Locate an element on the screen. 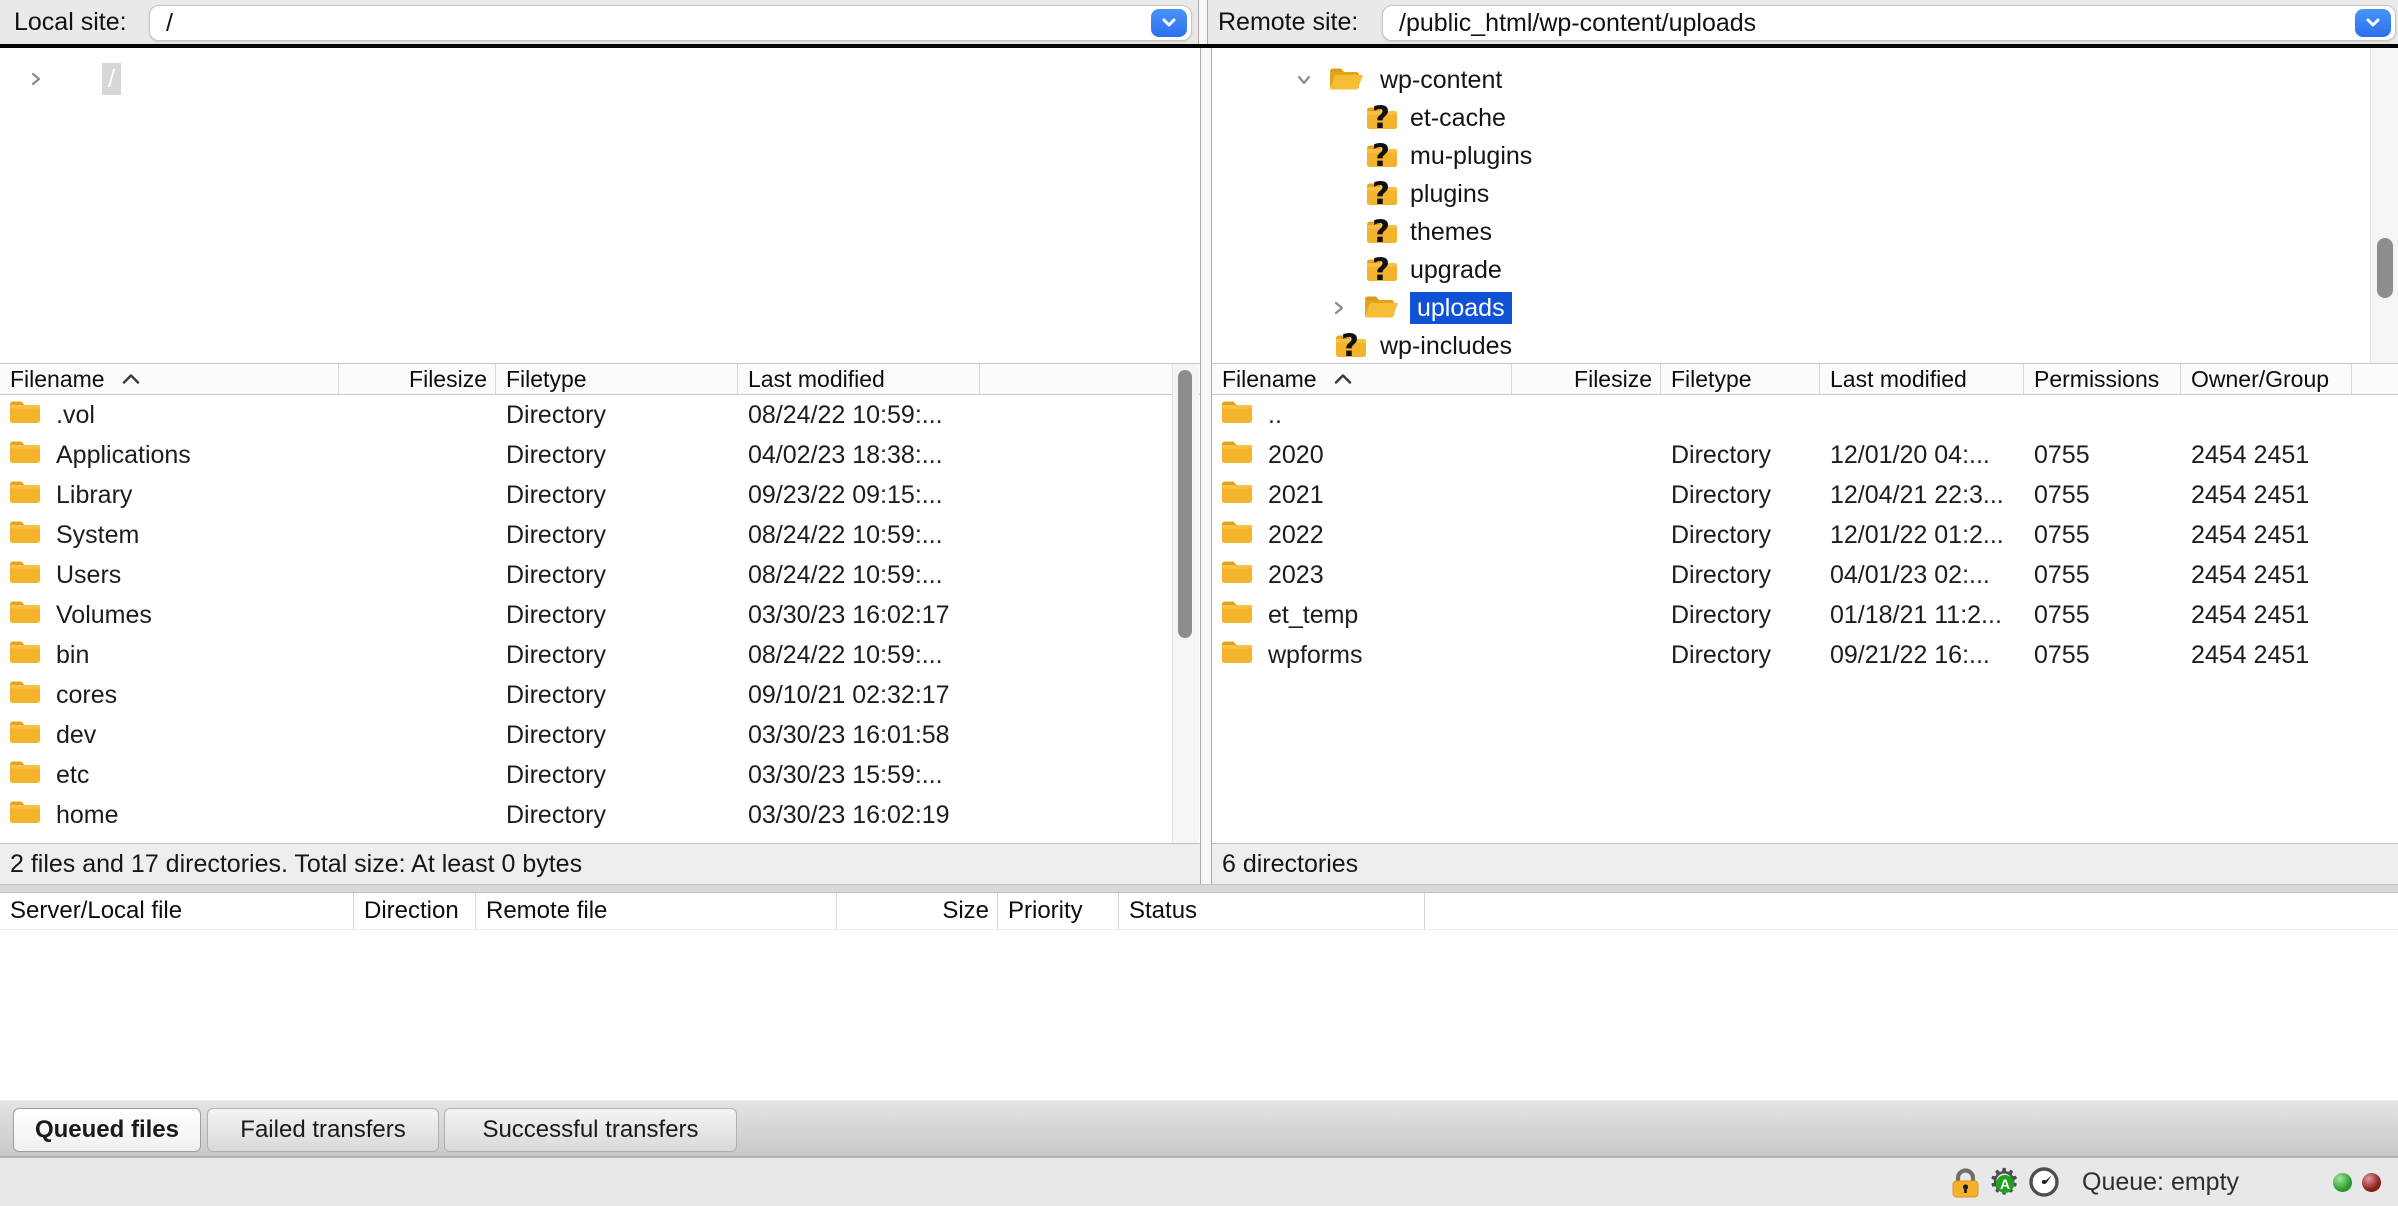 This screenshot has height=1206, width=2398. file-row-Volumes: Volumes Directory 03/30/23 16:02:17 is located at coordinates (600, 615).